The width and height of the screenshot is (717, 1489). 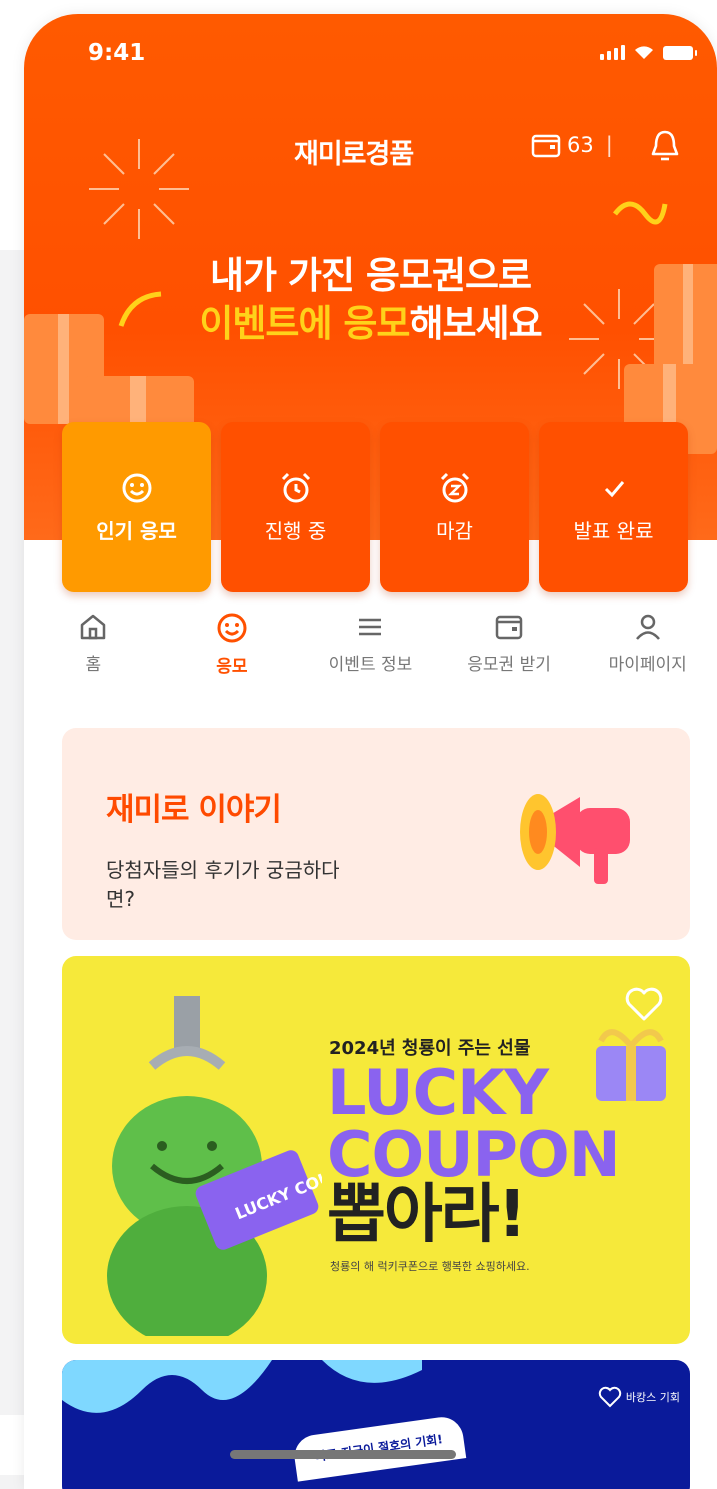 I want to click on status-time: 9:41, so click(x=117, y=53).